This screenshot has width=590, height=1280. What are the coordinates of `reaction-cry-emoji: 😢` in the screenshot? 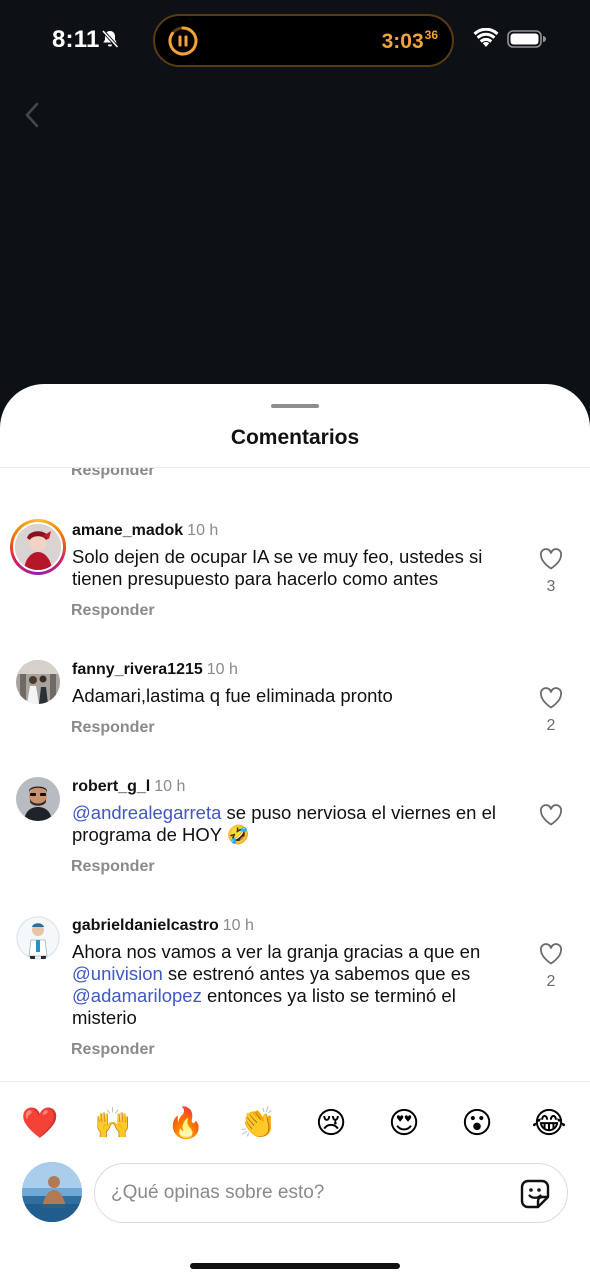 It's located at (331, 1124).